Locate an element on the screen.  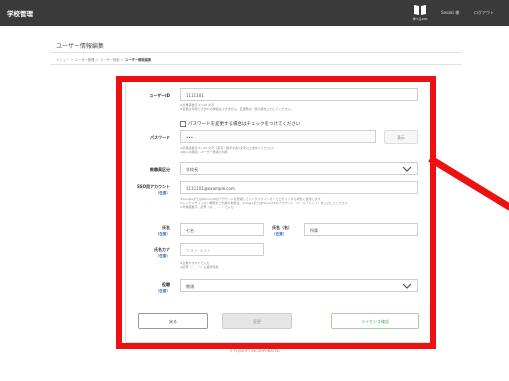
page-title: ユーザー情報編集 is located at coordinates (80, 46).